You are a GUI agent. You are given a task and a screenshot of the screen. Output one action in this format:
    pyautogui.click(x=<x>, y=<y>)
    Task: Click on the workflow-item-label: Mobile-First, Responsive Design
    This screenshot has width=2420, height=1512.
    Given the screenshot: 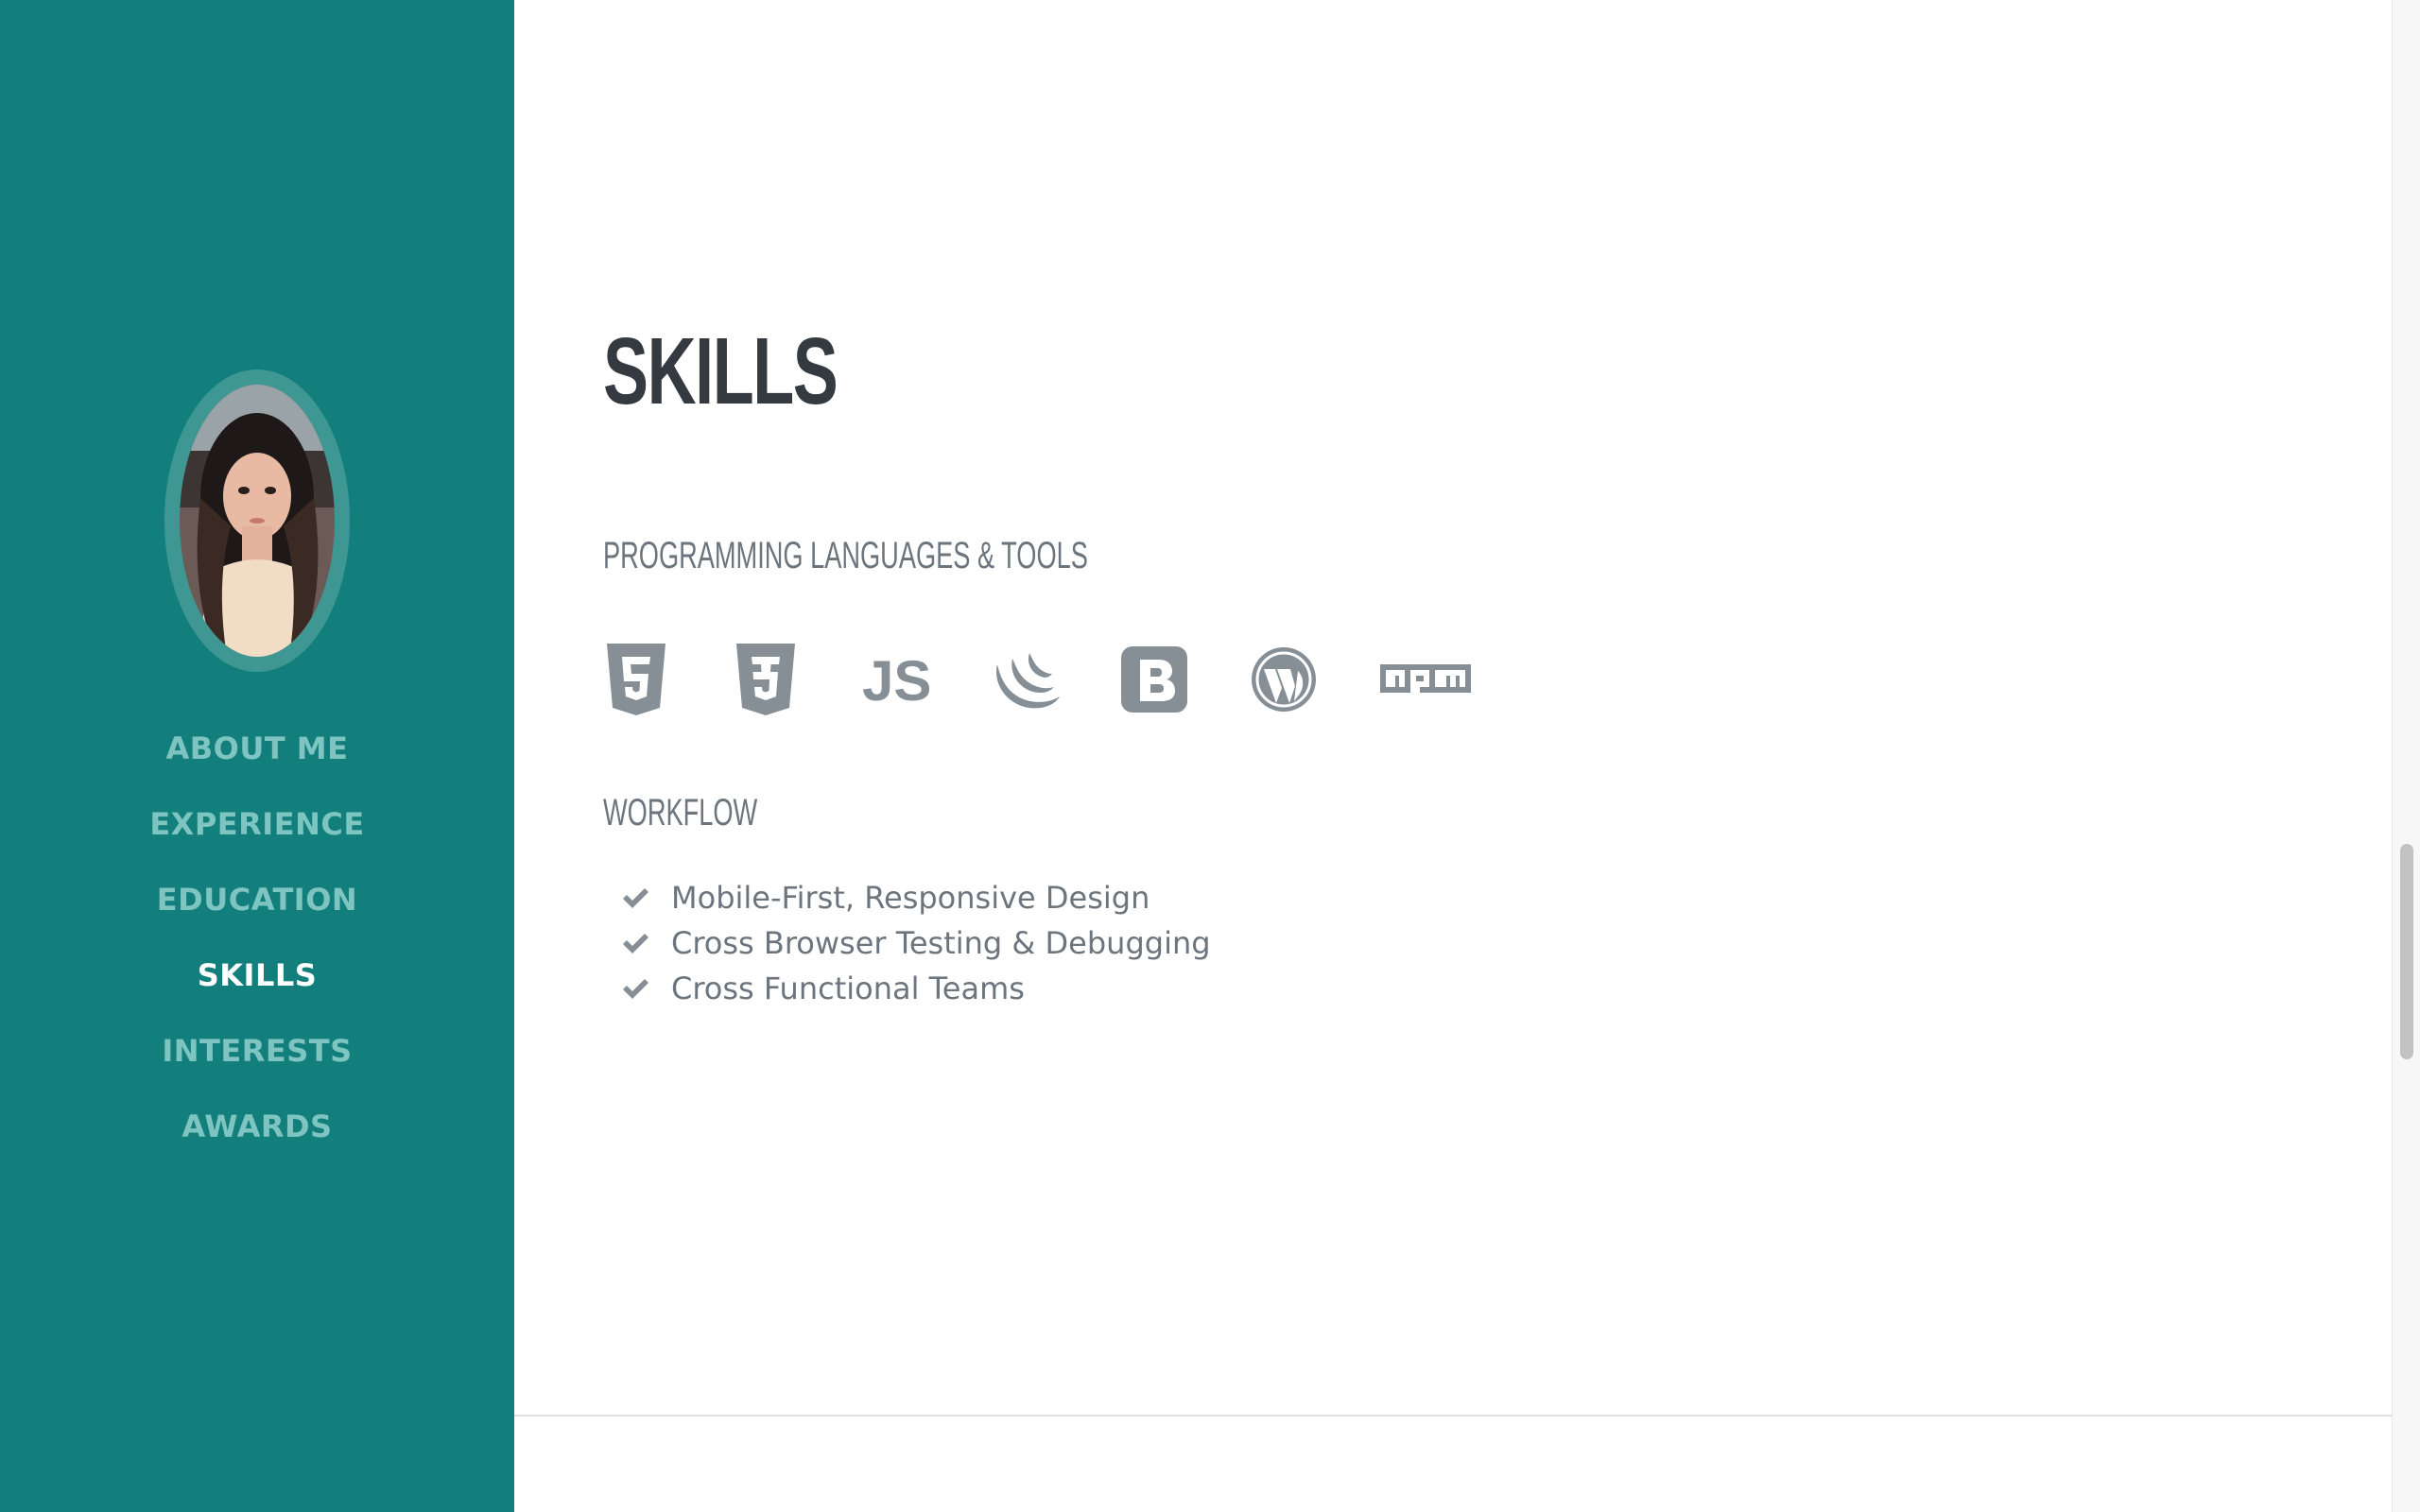 What is the action you would take?
    pyautogui.click(x=910, y=898)
    